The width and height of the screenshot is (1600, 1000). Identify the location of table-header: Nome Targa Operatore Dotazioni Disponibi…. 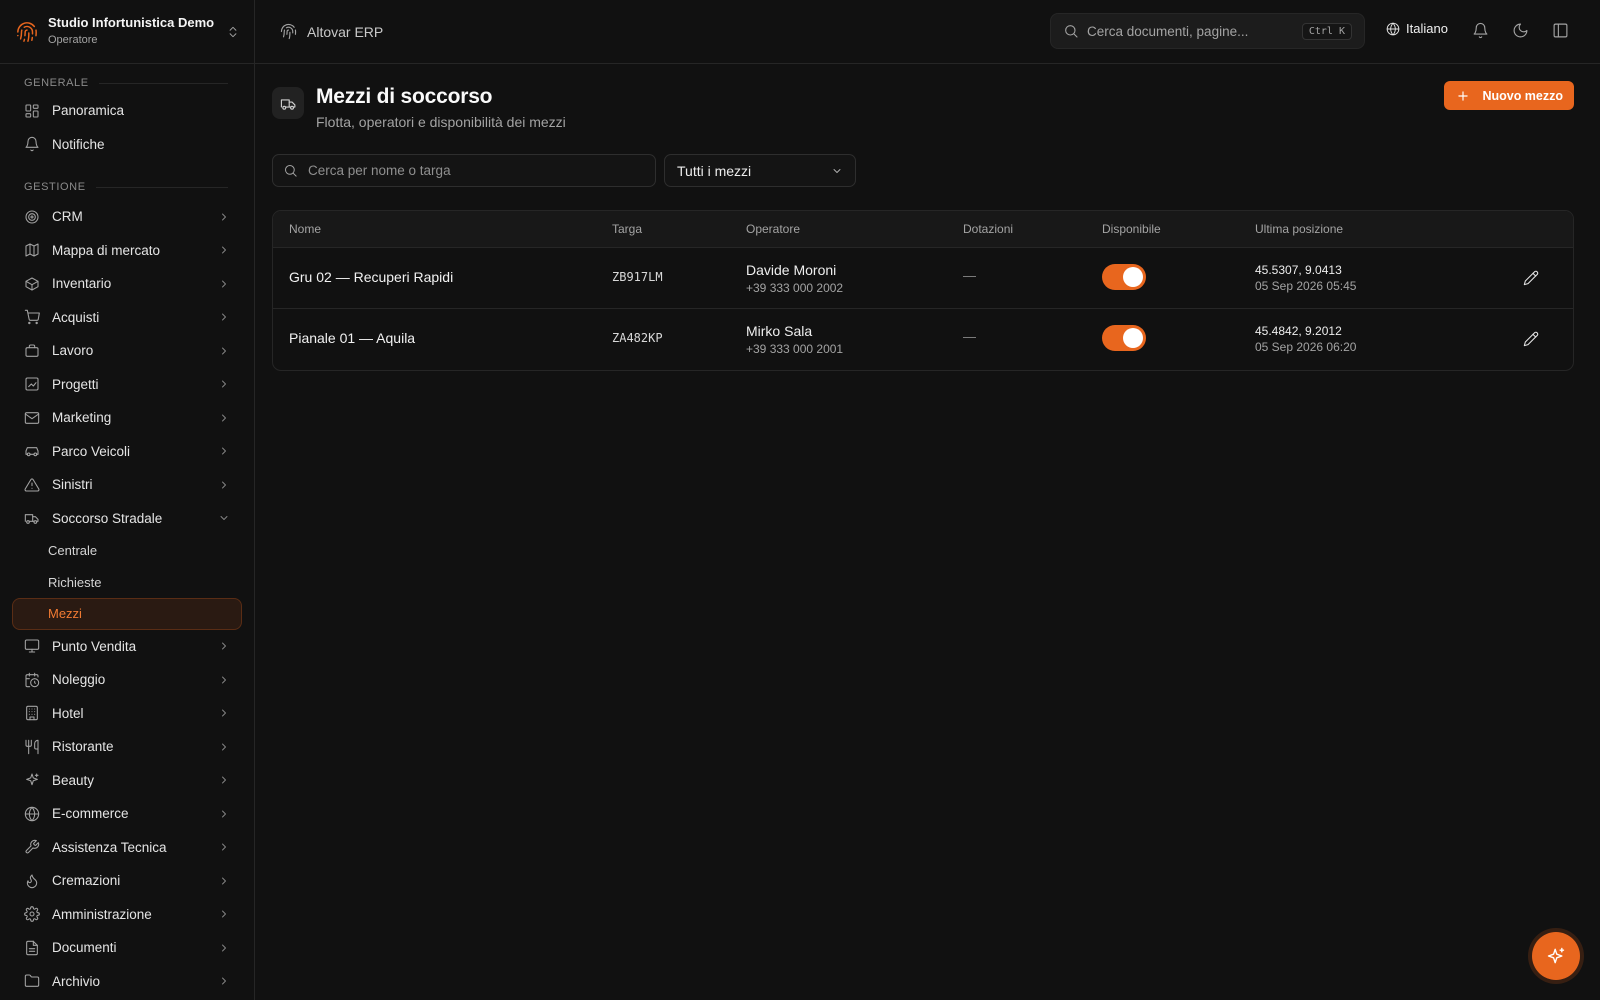
(923, 229).